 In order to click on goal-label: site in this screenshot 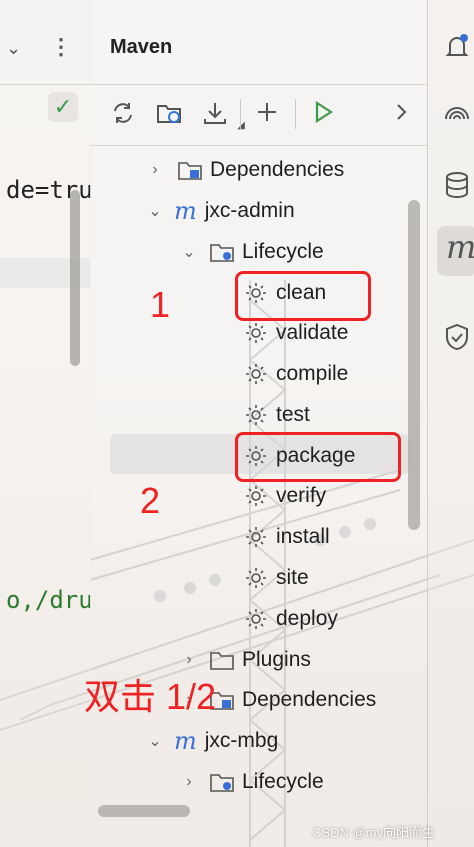, I will do `click(292, 577)`.